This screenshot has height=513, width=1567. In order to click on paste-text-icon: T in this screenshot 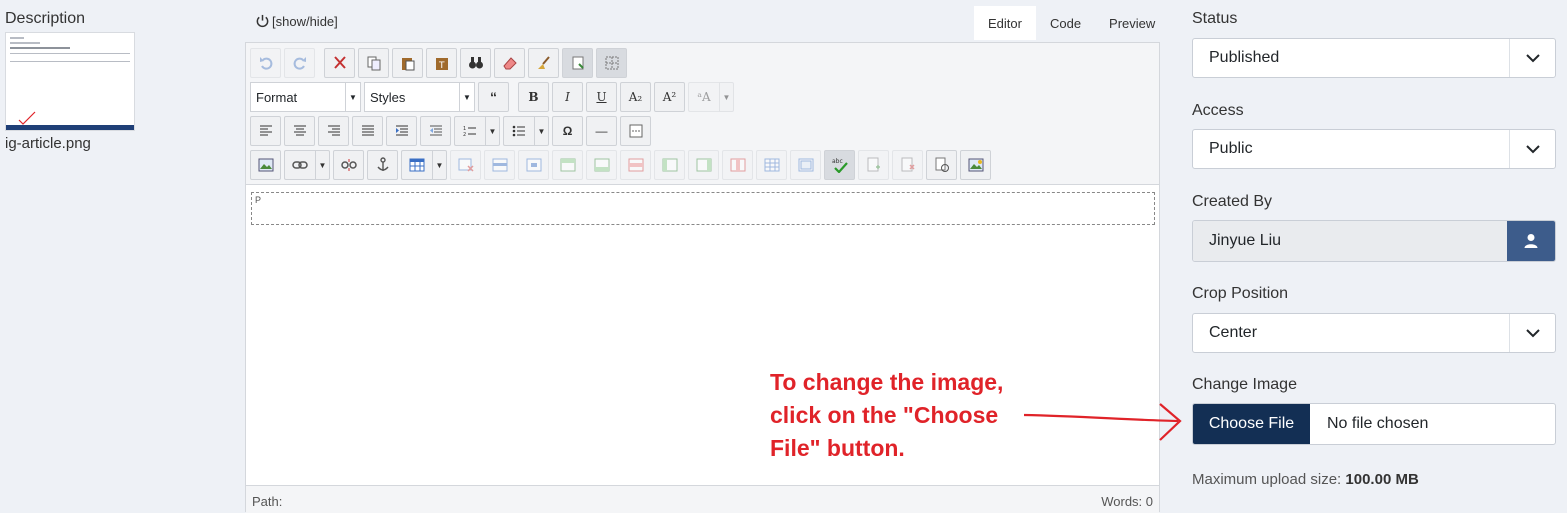, I will do `click(441, 63)`.